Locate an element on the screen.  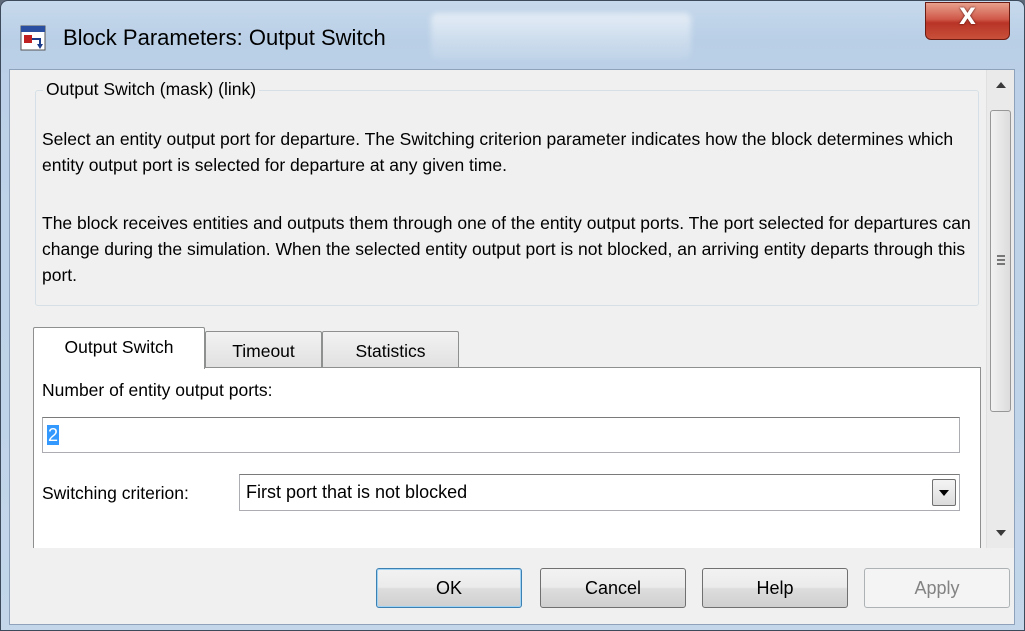
scroll-up-icon is located at coordinates (1000, 85).